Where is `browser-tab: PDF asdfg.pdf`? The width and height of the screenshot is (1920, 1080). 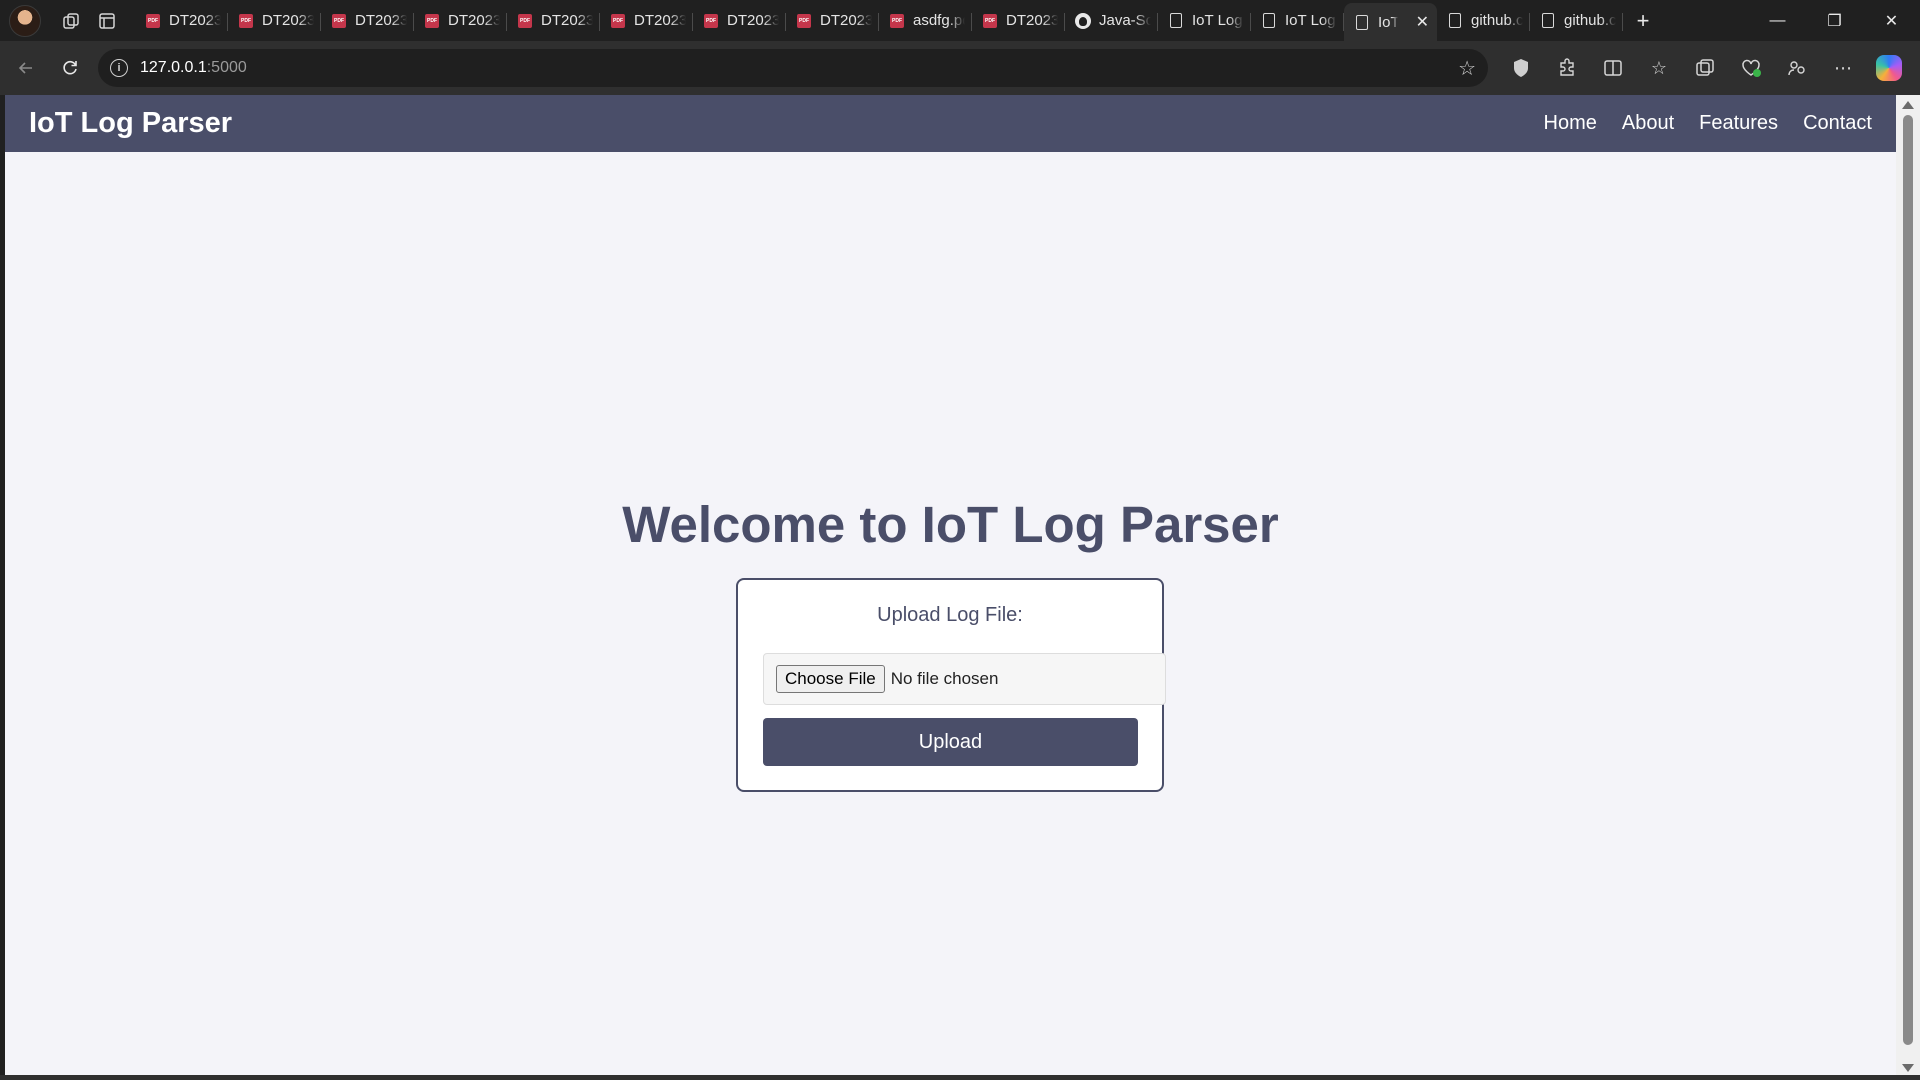
browser-tab: PDF asdfg.pdf is located at coordinates (925, 21).